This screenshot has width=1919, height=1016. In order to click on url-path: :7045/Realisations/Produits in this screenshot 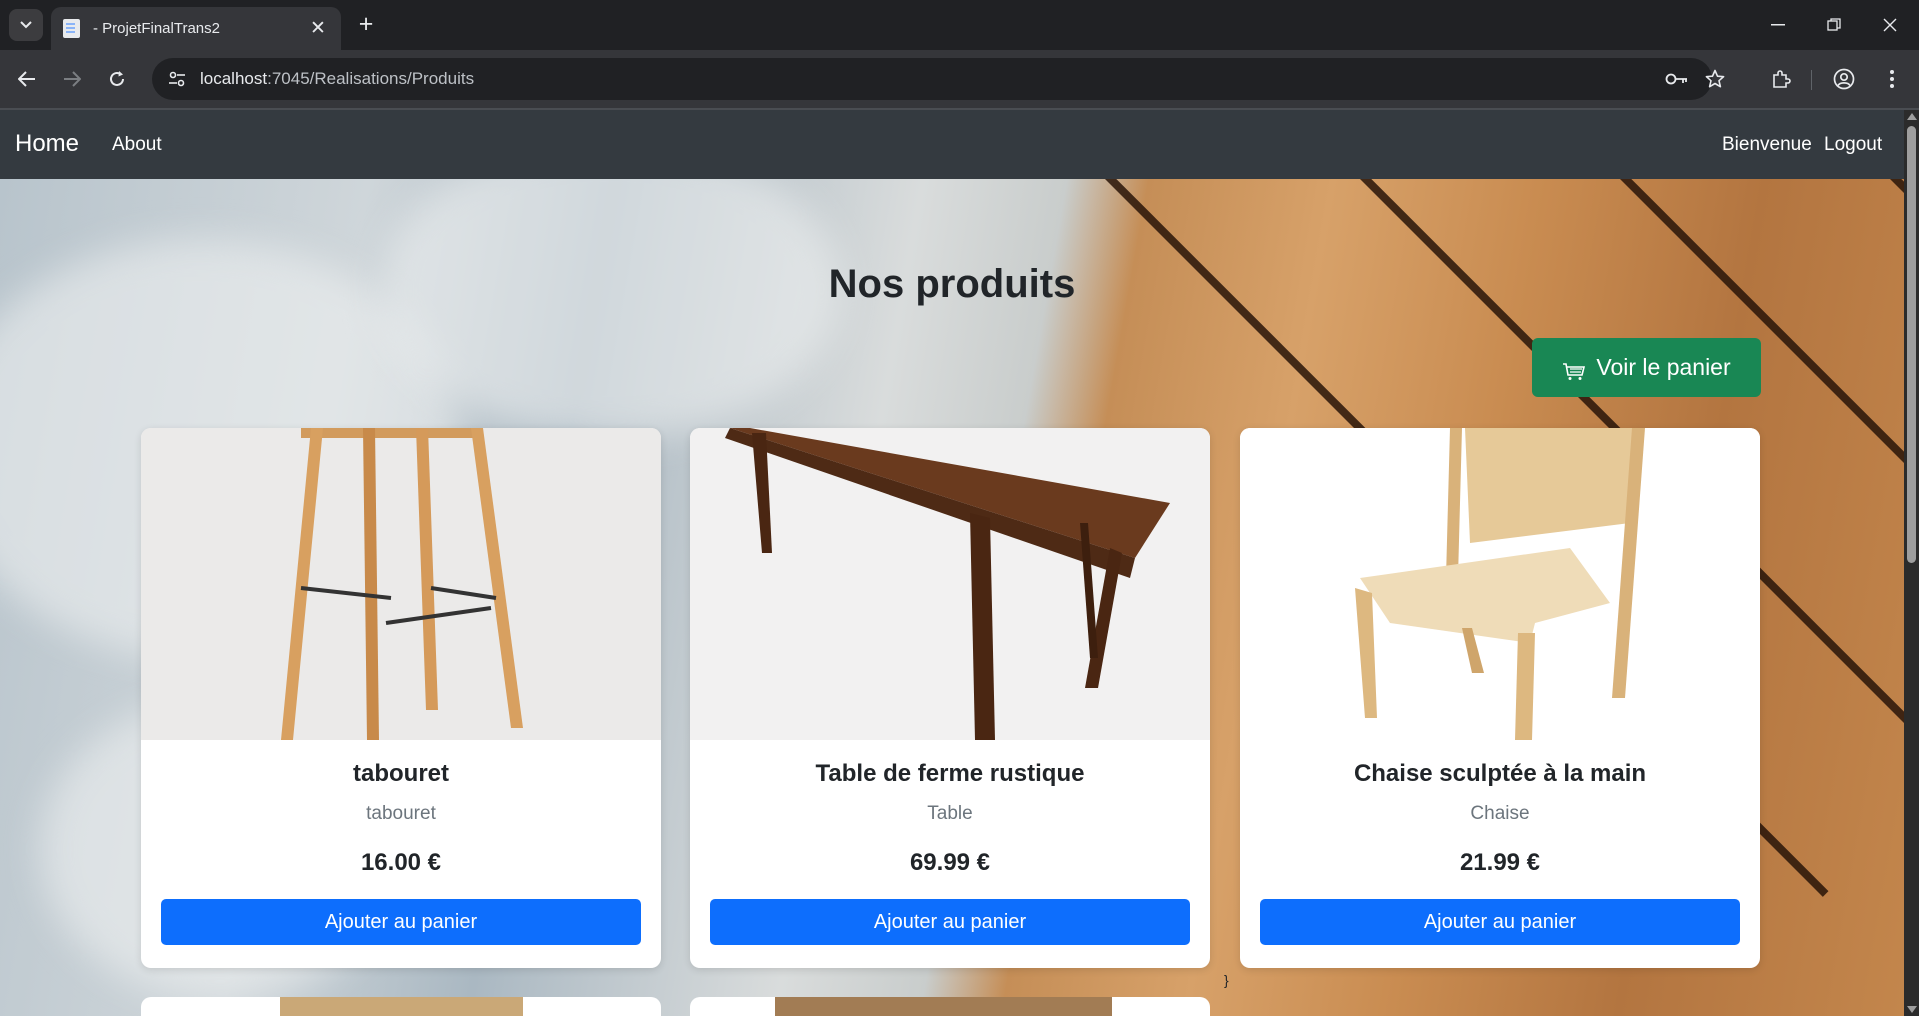, I will do `click(371, 78)`.